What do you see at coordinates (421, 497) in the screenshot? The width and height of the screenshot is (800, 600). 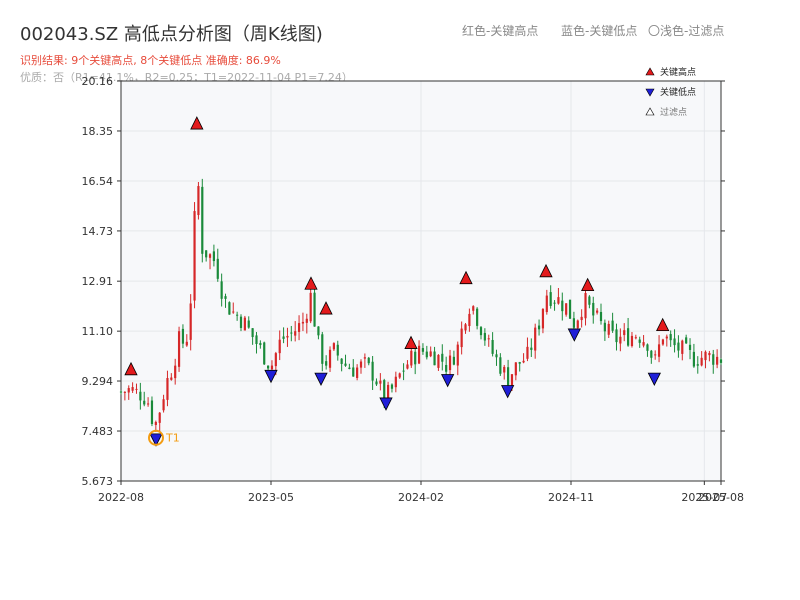 I see `x-tick-label: 2024-02` at bounding box center [421, 497].